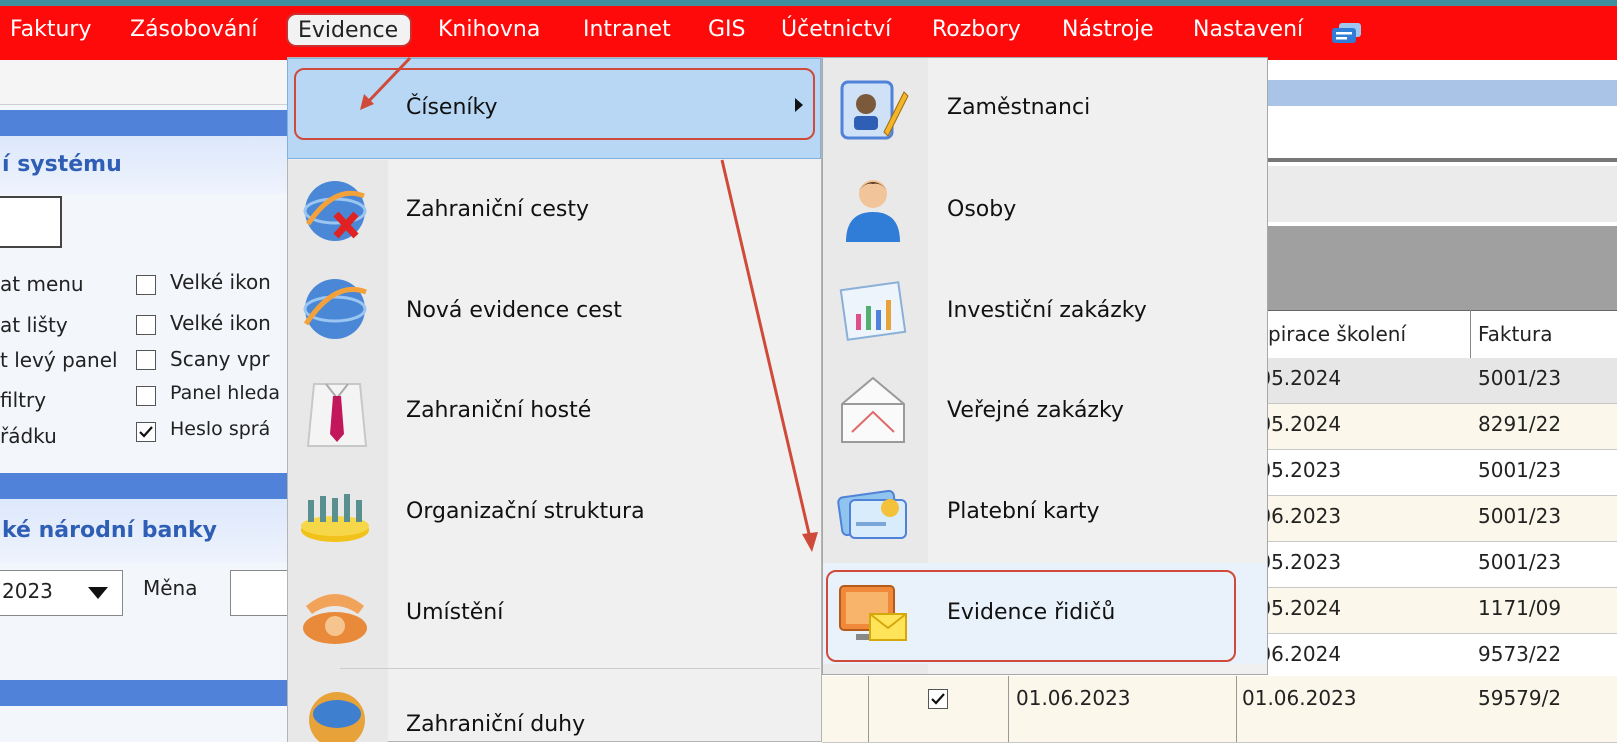 Image resolution: width=1617 pixels, height=743 pixels. I want to click on cell-date: 01.06.2023, so click(1073, 698).